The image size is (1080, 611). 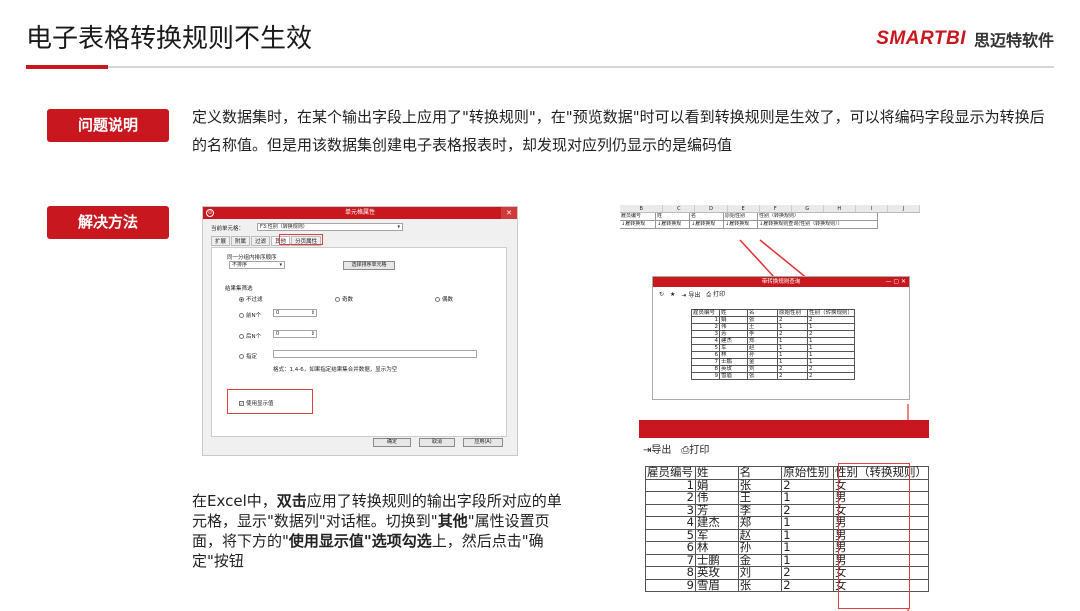 I want to click on table-row: 9 雪眉张 2 2, so click(x=773, y=376).